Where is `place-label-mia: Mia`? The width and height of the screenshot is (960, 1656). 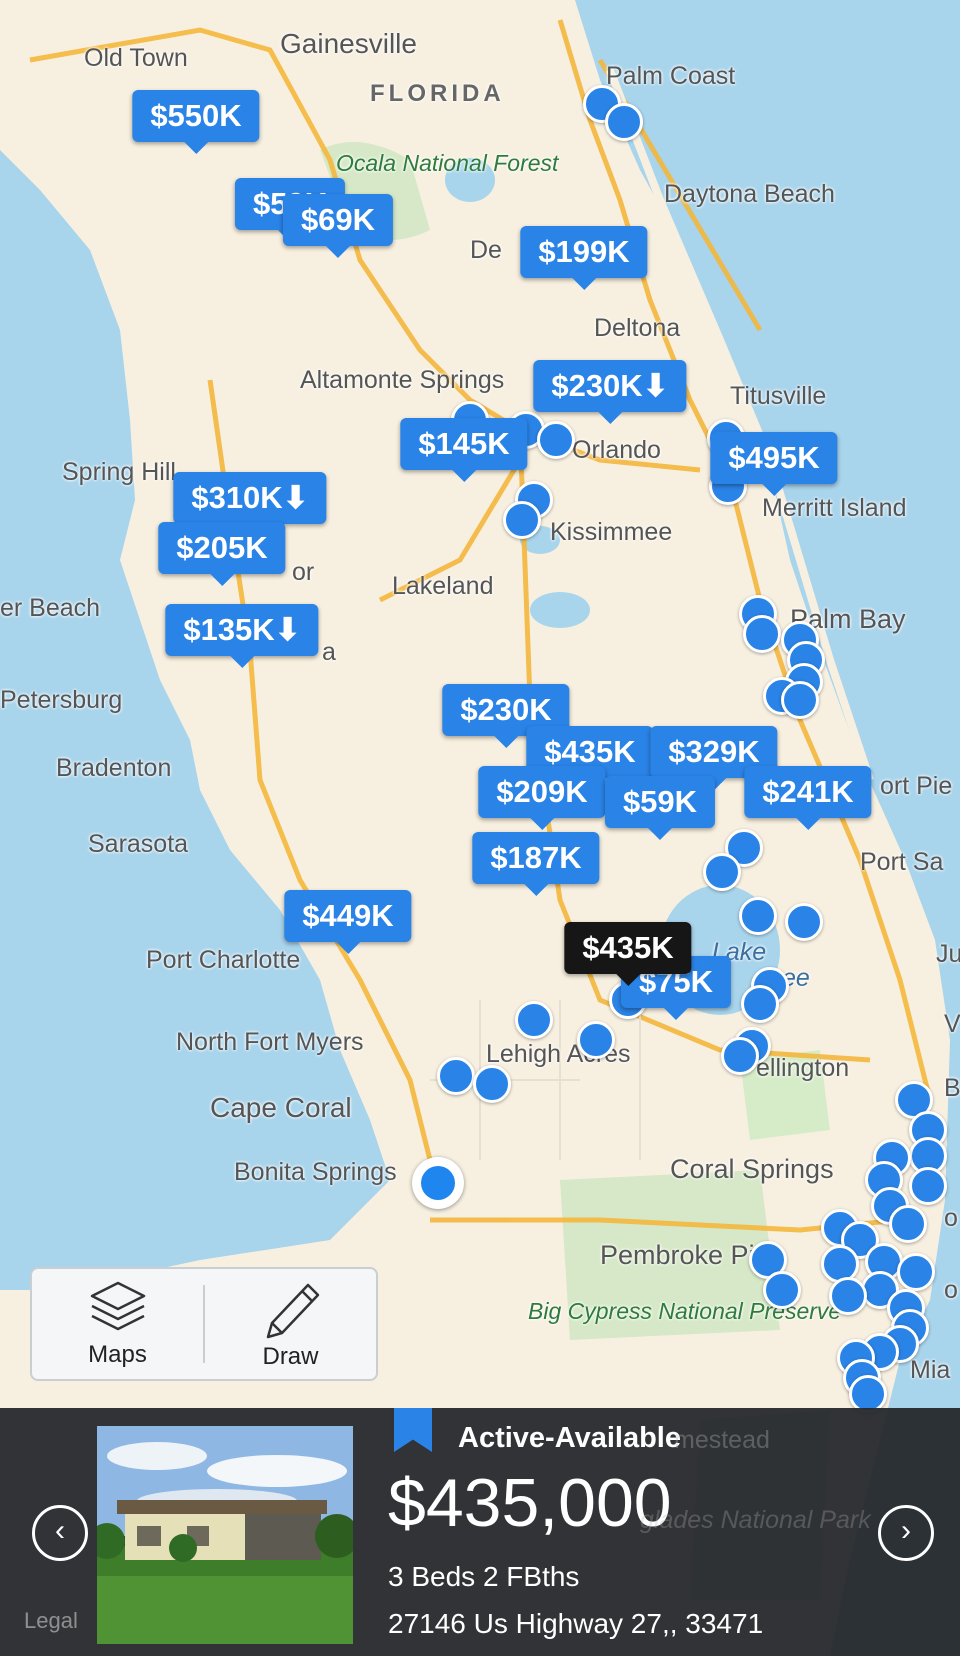
place-label-mia: Mia is located at coordinates (930, 1370).